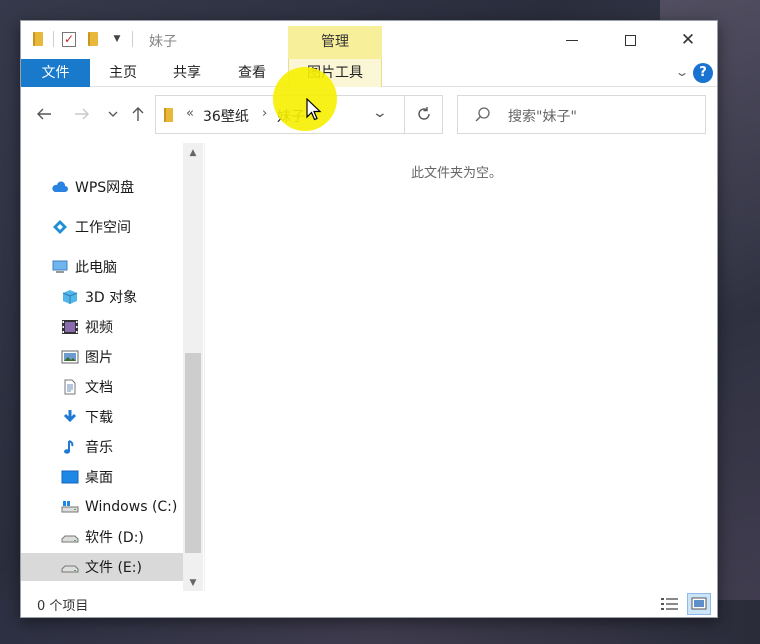 The image size is (760, 644). I want to click on window-controls: ✕, so click(630, 40).